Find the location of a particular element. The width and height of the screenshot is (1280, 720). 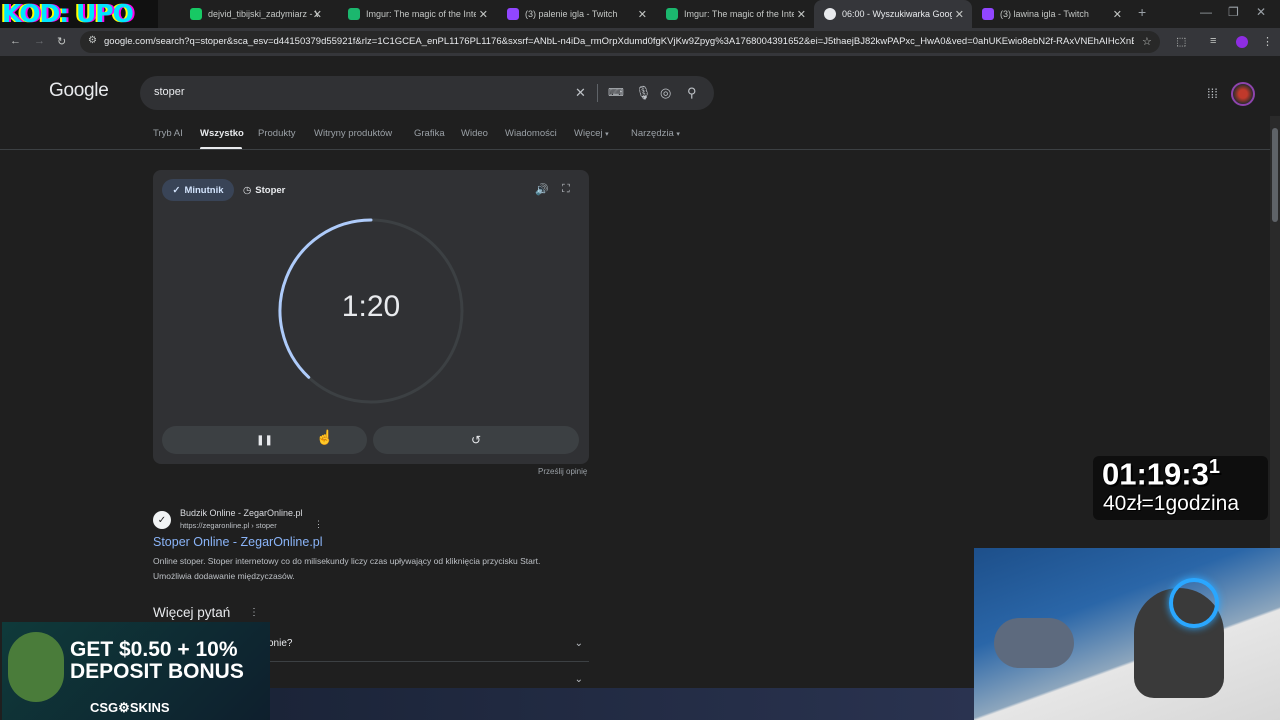

send-feedback-link: Prześlij opinię is located at coordinates (562, 471).